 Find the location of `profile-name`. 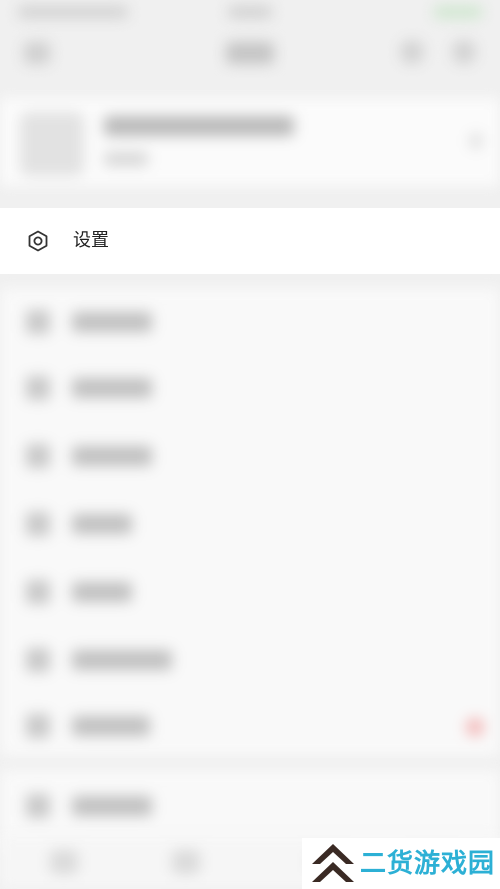

profile-name is located at coordinates (199, 126).